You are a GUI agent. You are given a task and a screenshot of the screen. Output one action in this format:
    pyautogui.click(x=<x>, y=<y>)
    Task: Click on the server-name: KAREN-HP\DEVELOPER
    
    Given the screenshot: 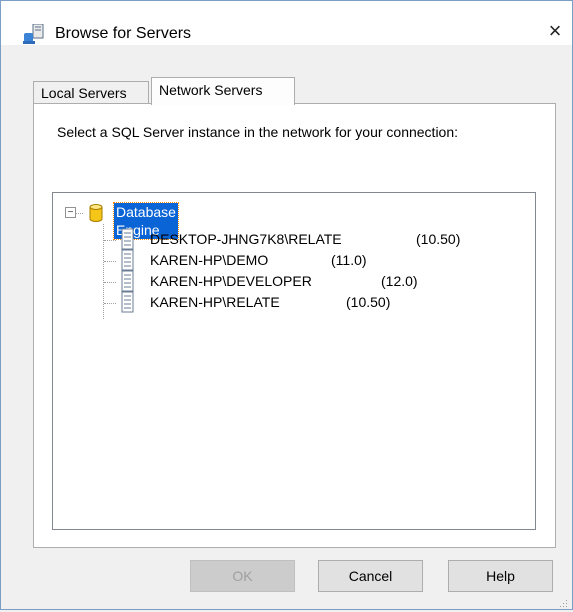 What is the action you would take?
    pyautogui.click(x=231, y=281)
    